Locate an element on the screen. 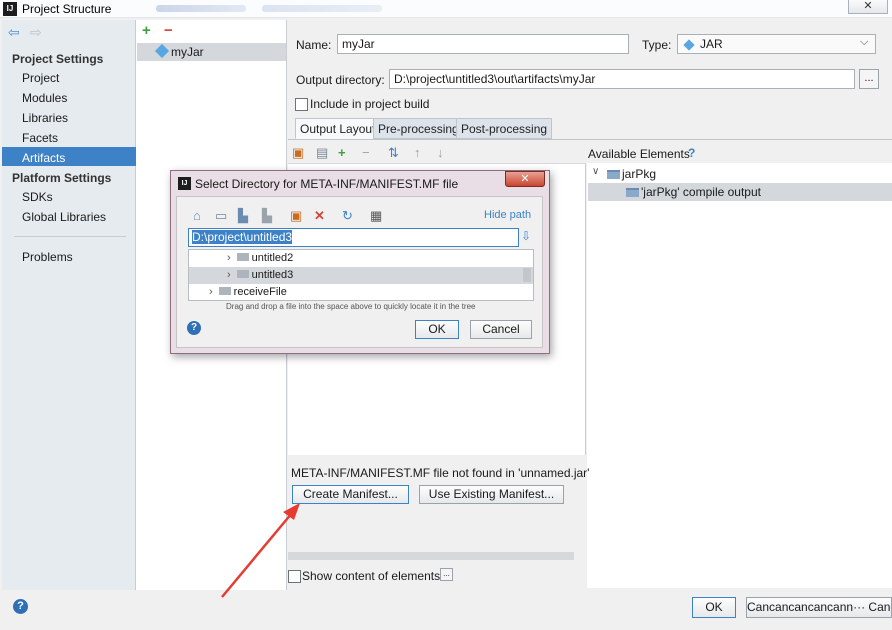 Image resolution: width=892 pixels, height=630 pixels. directory-path-input: D:\project\untitled3 is located at coordinates (353, 237).